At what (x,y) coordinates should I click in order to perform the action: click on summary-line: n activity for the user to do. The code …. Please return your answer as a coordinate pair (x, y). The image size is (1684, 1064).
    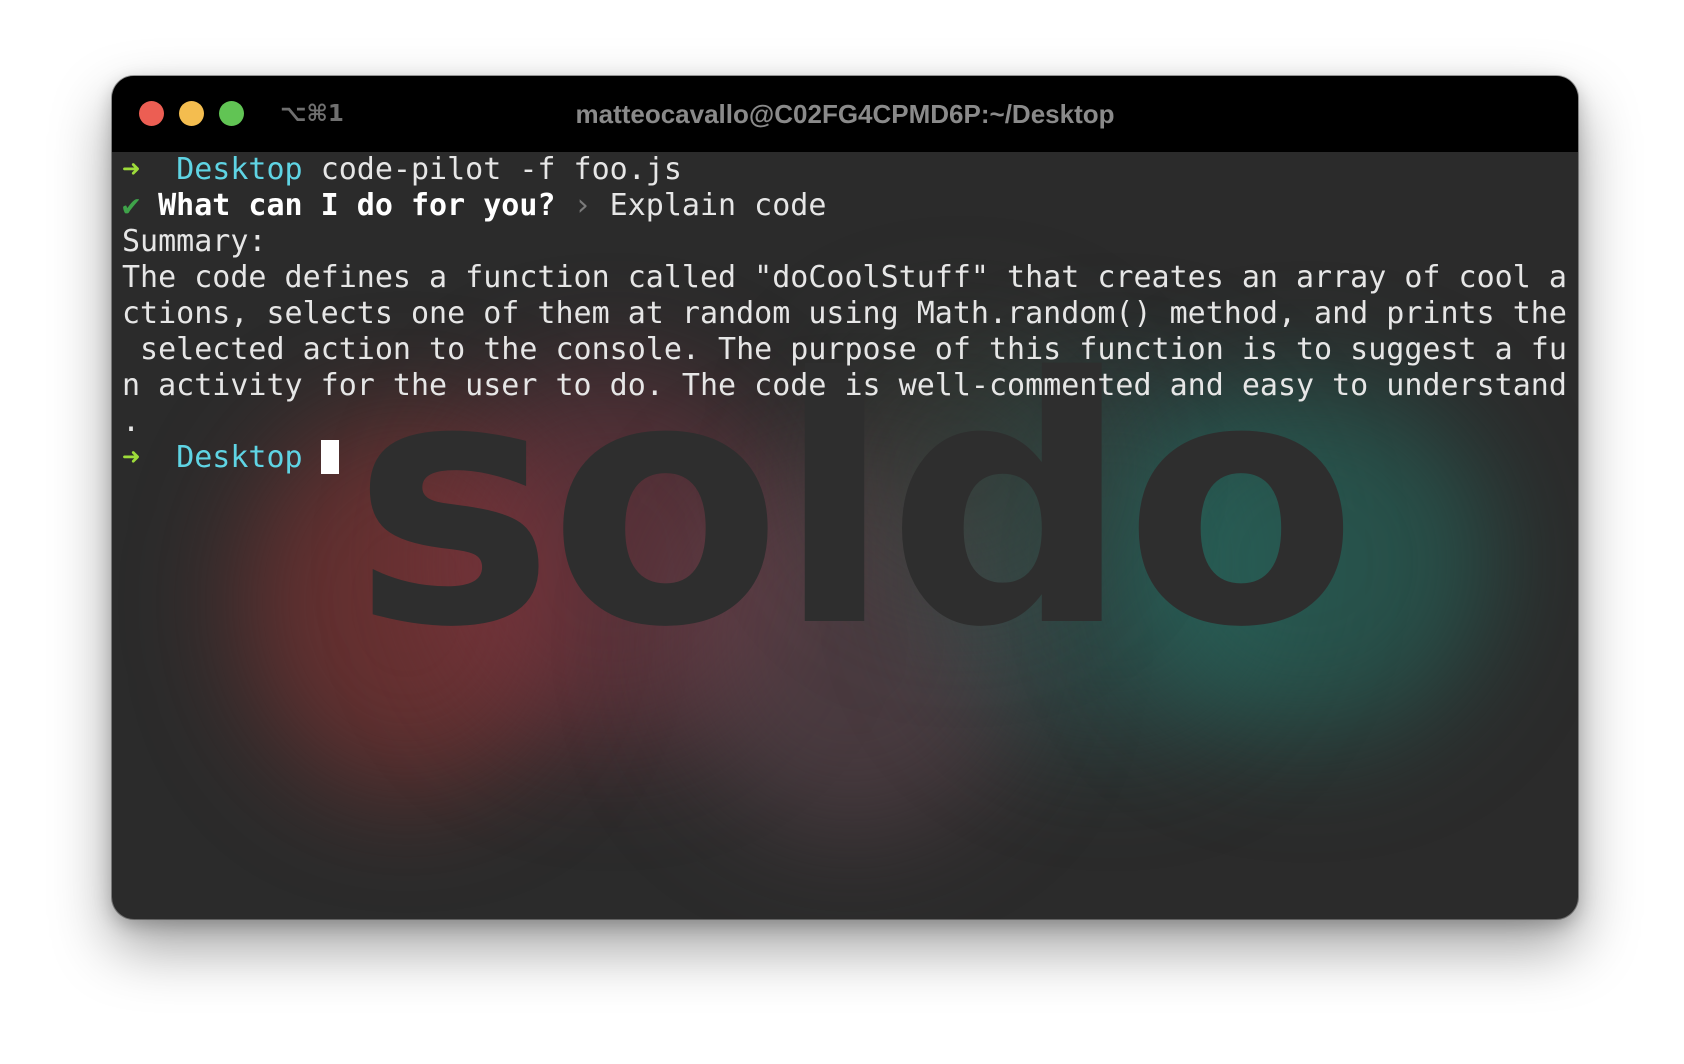
    Looking at the image, I should click on (844, 385).